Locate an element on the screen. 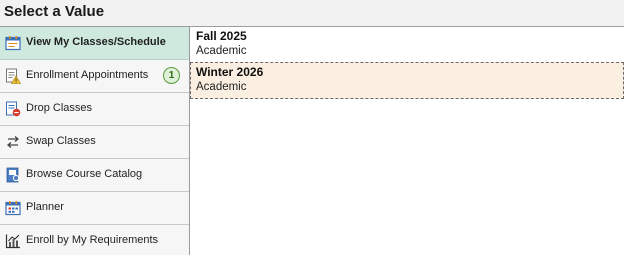 This screenshot has height=255, width=624. sidebar-item-swap-classes: Swap Classes is located at coordinates (94, 142).